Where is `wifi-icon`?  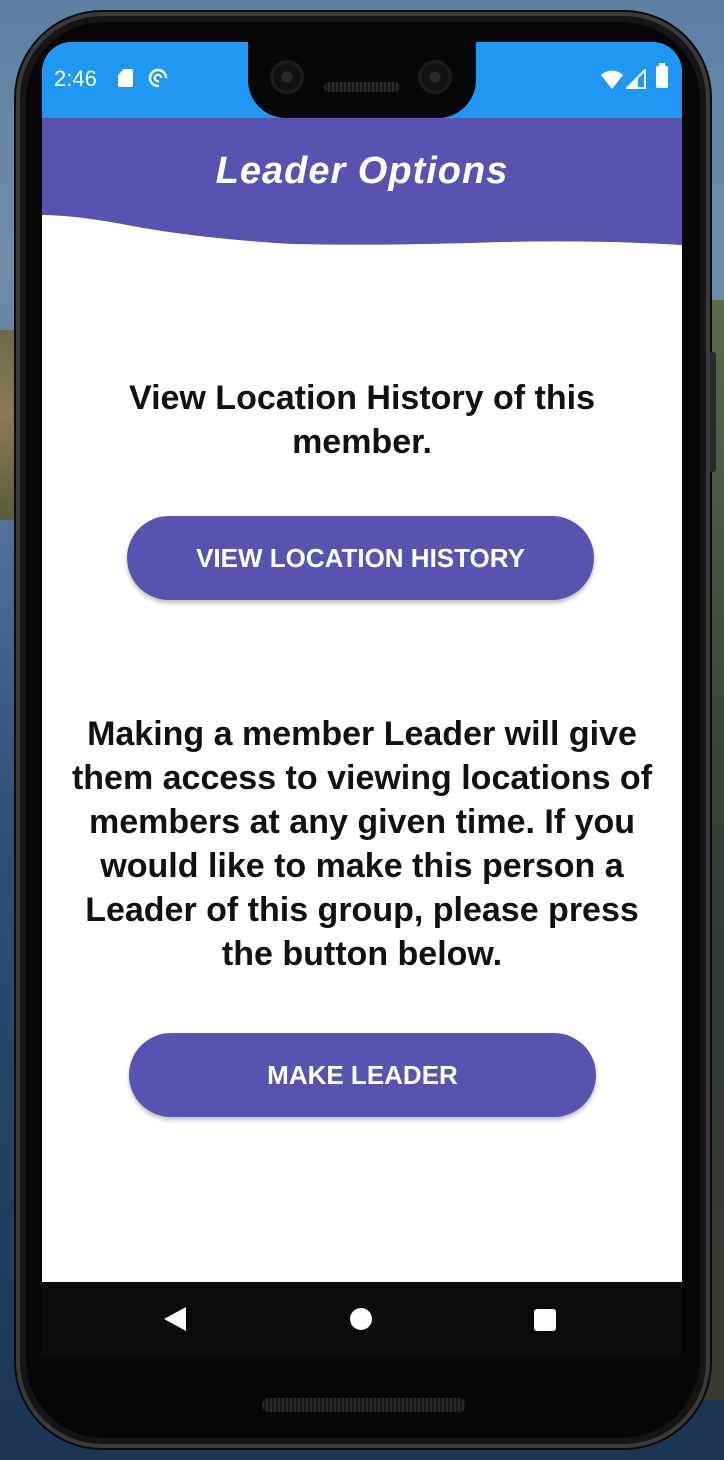
wifi-icon is located at coordinates (612, 79).